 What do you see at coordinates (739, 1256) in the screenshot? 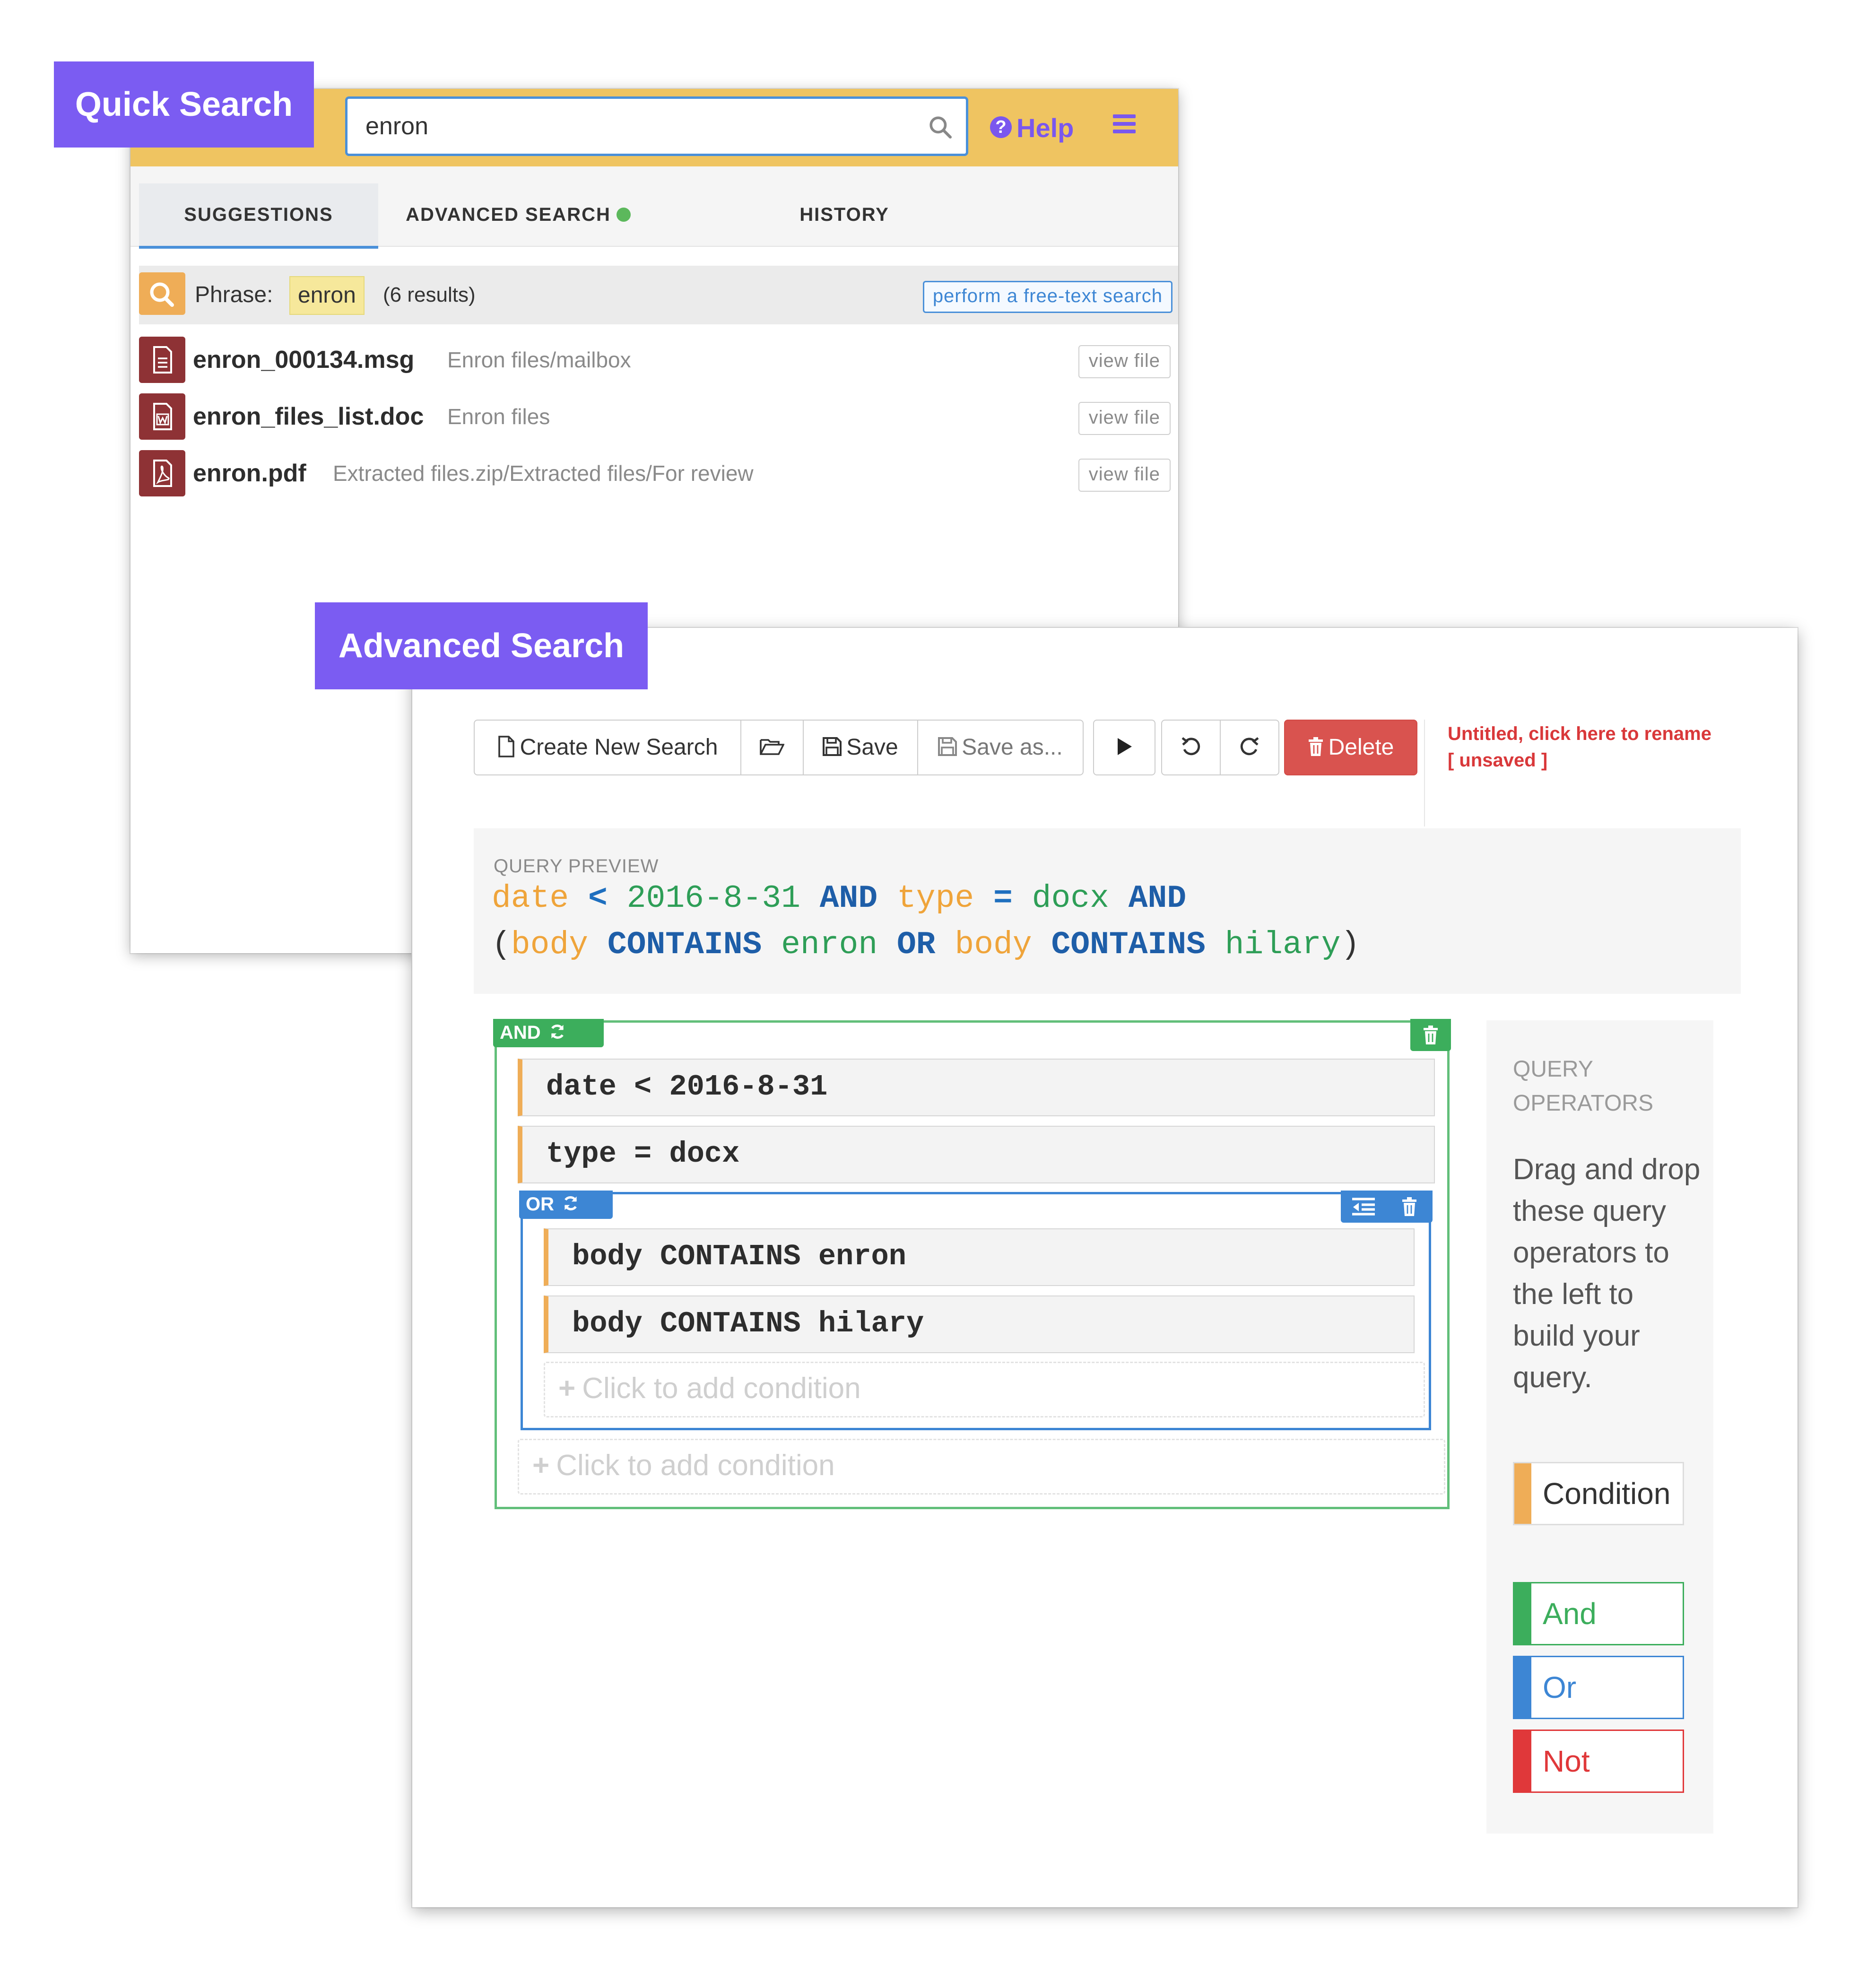
I see `condition-text: body CONTAINS enron` at bounding box center [739, 1256].